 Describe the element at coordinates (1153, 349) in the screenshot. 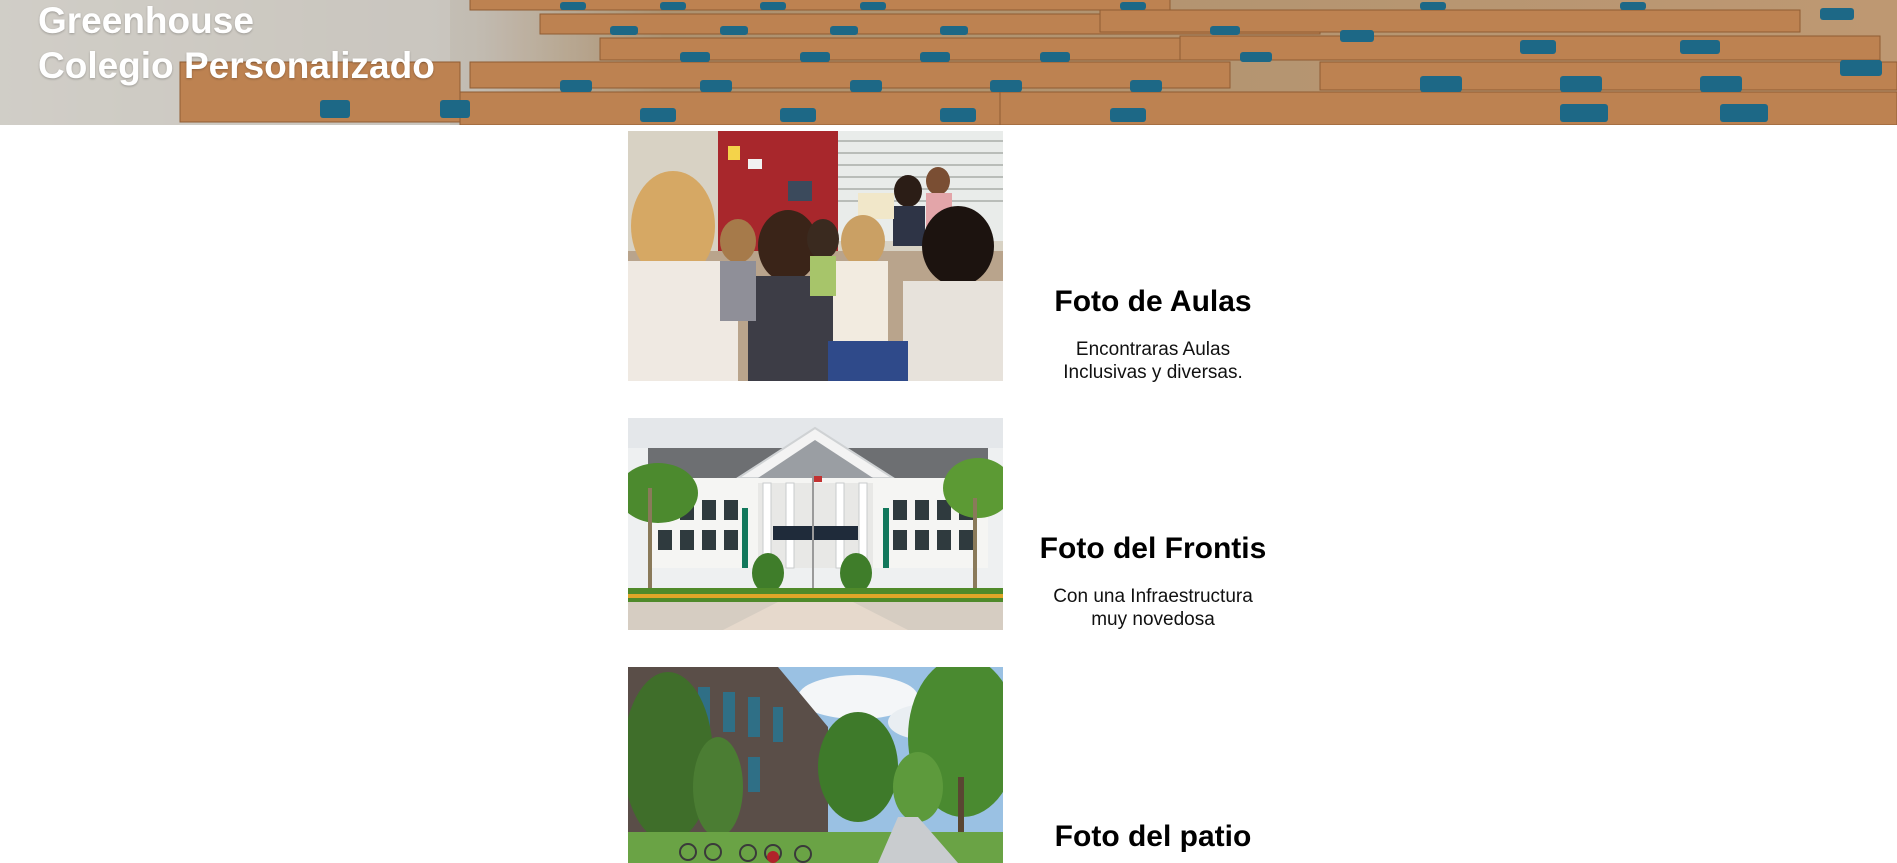

I see `gallery-description-aulas-line1: Encontraras Aulas` at that location.